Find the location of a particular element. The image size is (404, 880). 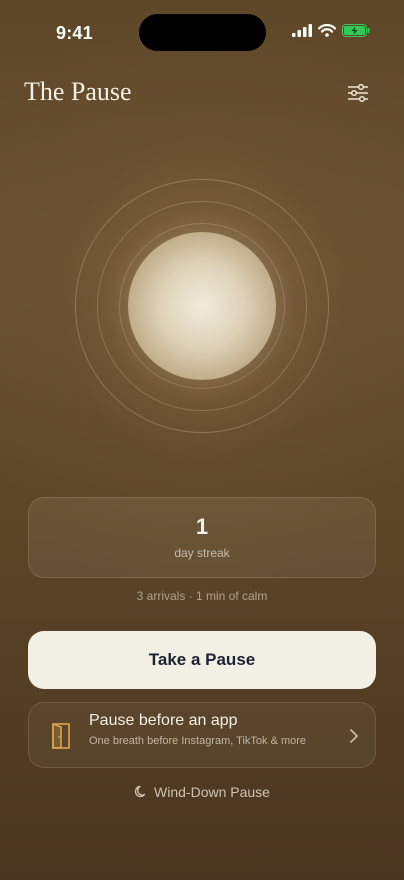

sliders-icon is located at coordinates (358, 93).